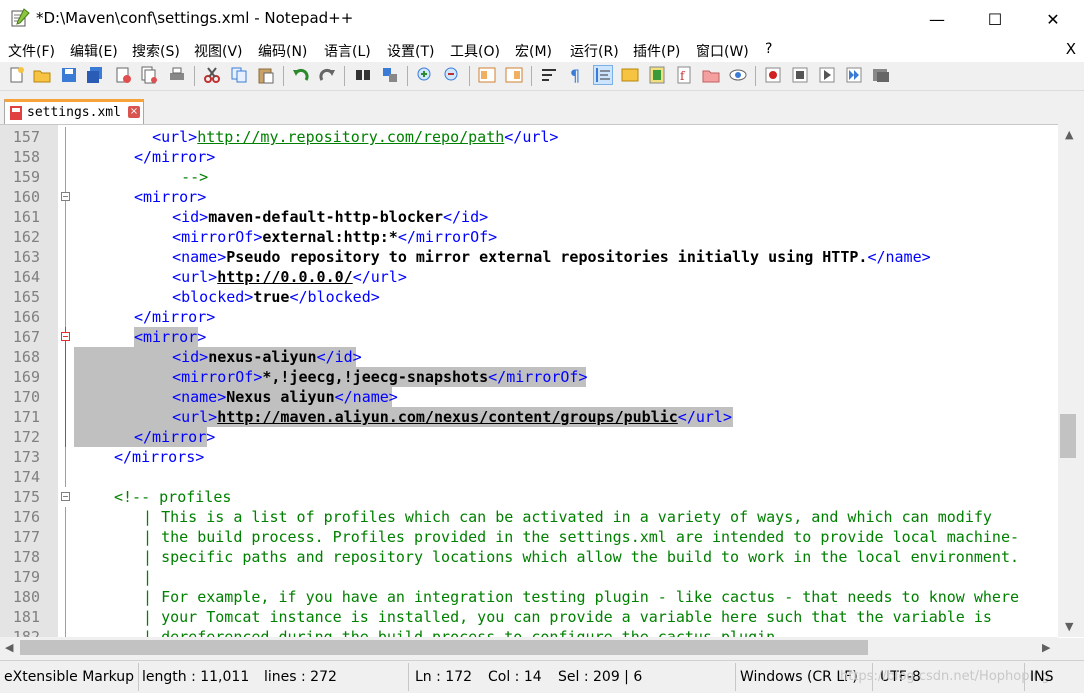 The width and height of the screenshot is (1084, 693). I want to click on code-line: <id>maven-default-http-blocker</id>, so click(606, 217).